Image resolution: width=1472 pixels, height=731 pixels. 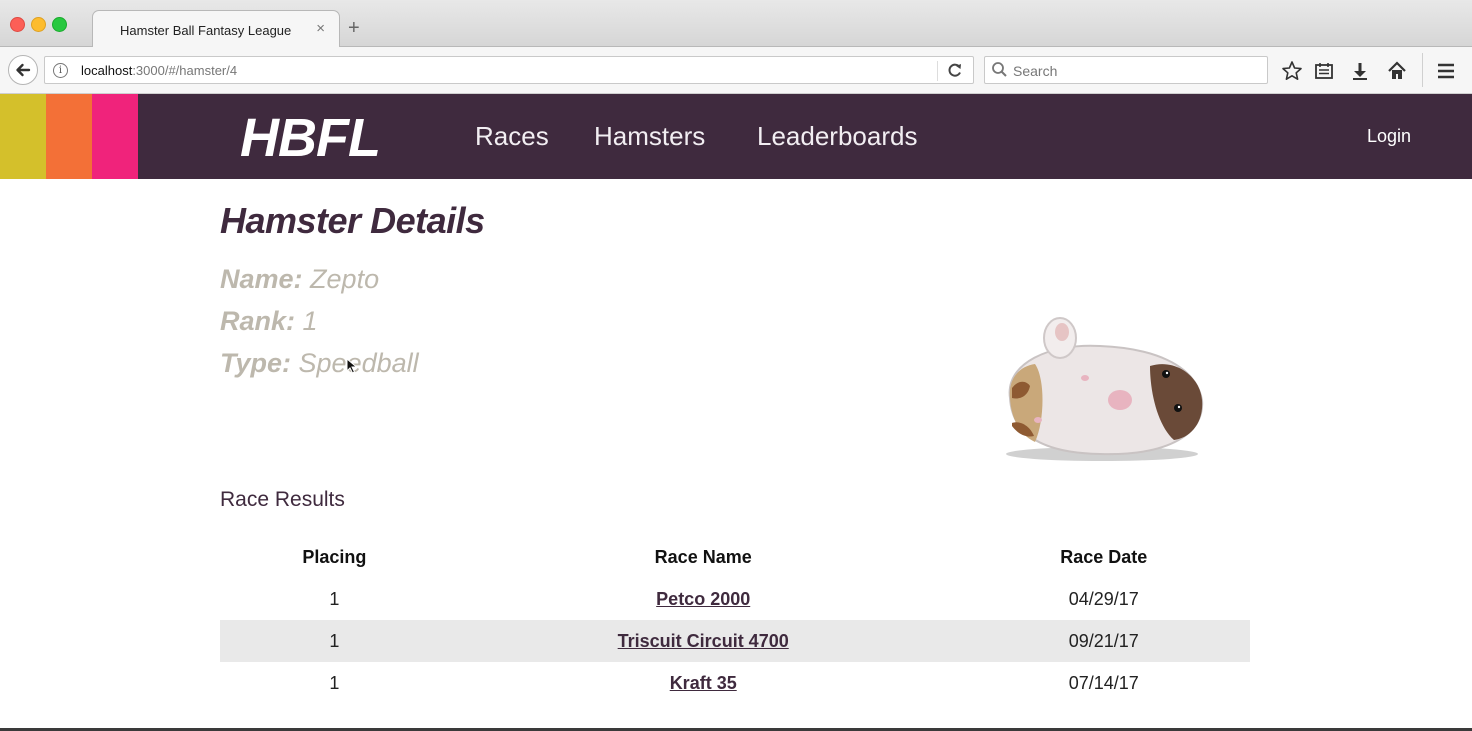 What do you see at coordinates (509, 70) in the screenshot?
I see `address-bar: i localhost:3000/#/hamster/4` at bounding box center [509, 70].